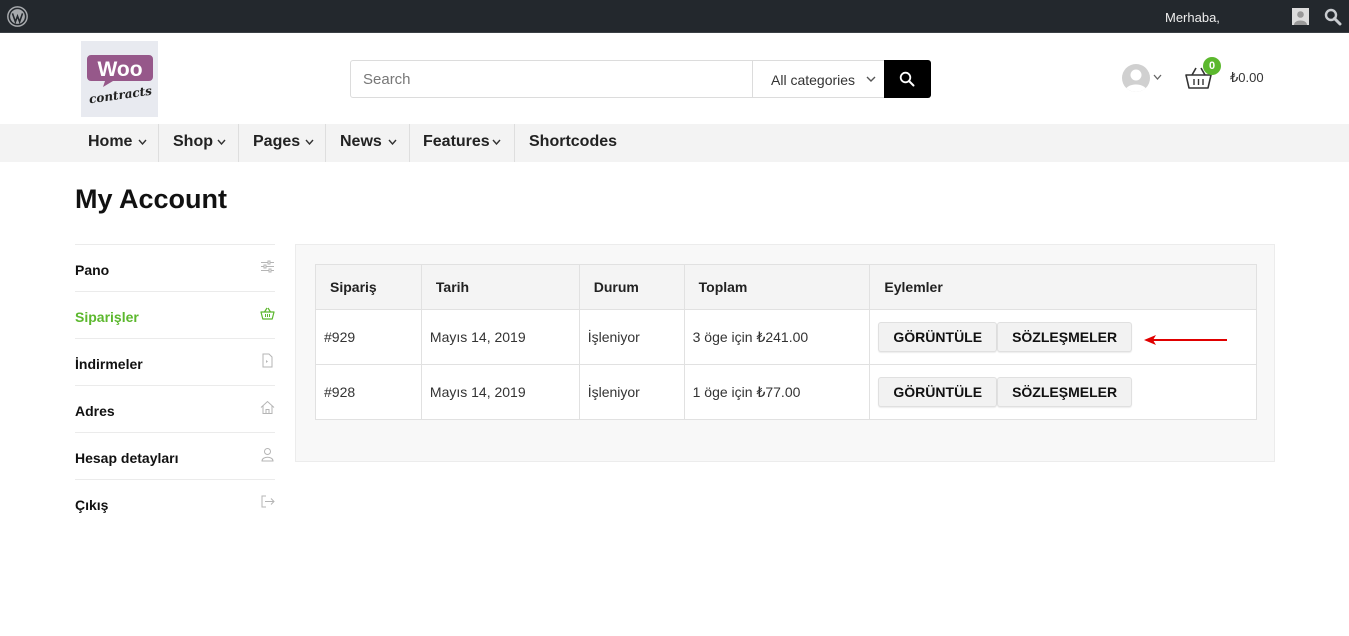  I want to click on sidebar-item-orders: Siparişler, so click(175, 314).